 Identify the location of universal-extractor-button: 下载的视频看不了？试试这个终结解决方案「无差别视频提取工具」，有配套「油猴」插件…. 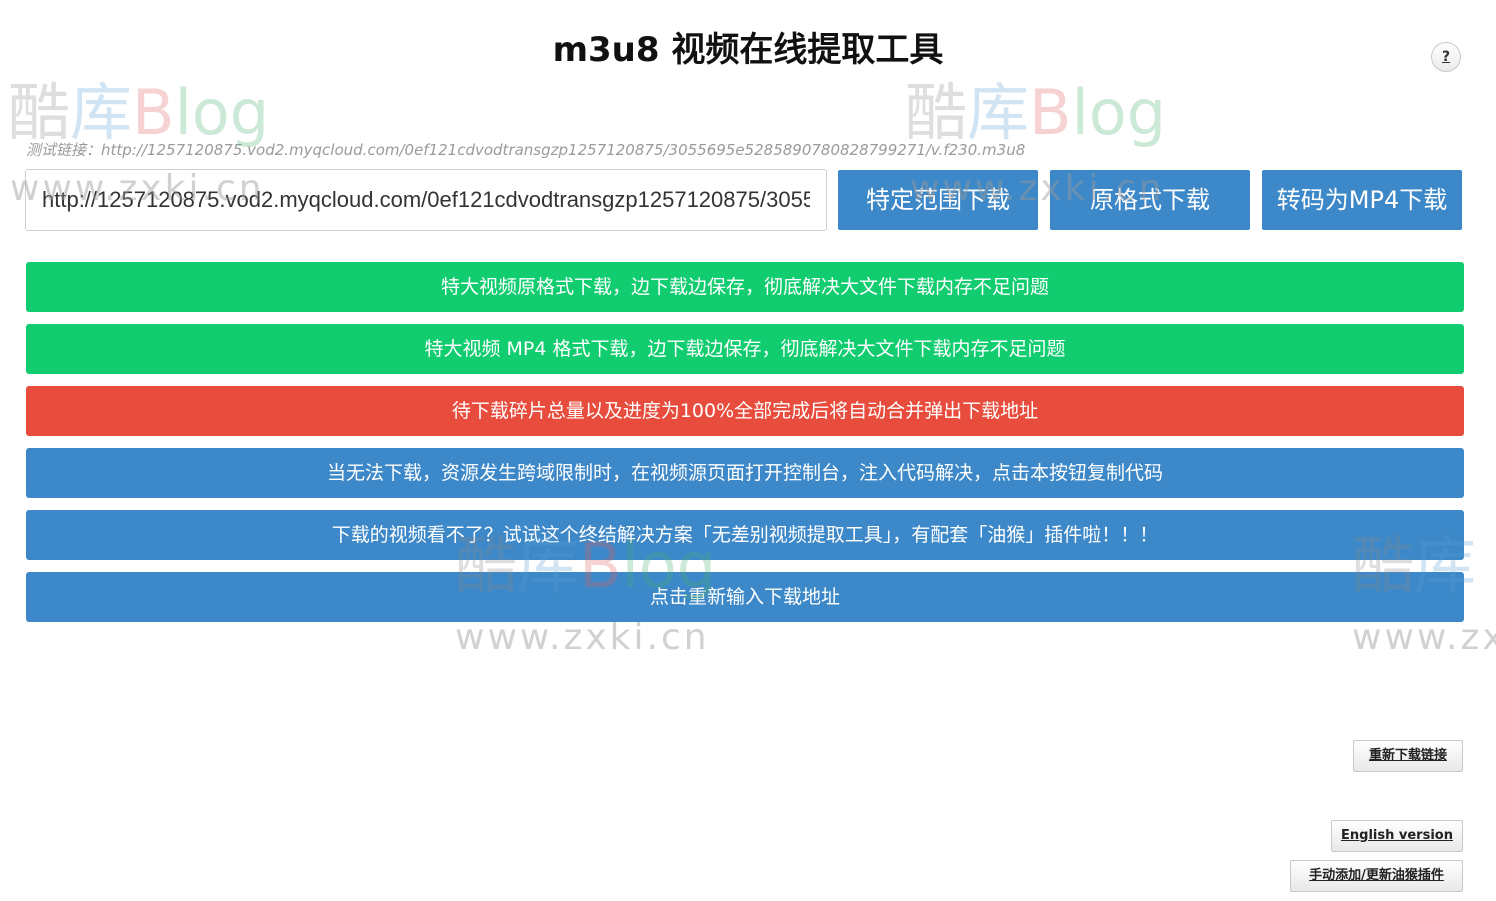
(745, 535).